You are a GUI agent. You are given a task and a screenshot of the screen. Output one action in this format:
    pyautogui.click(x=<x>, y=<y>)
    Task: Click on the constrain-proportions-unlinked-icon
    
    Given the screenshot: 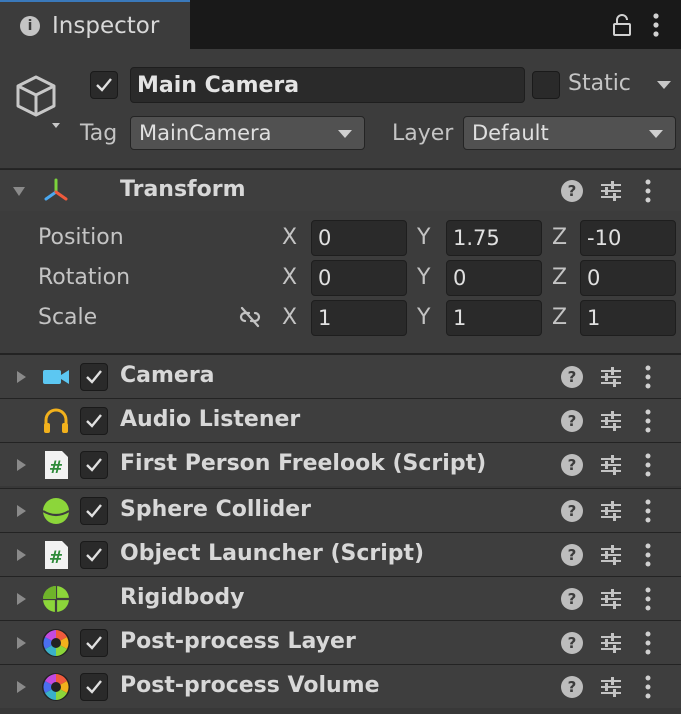 What is the action you would take?
    pyautogui.click(x=250, y=317)
    